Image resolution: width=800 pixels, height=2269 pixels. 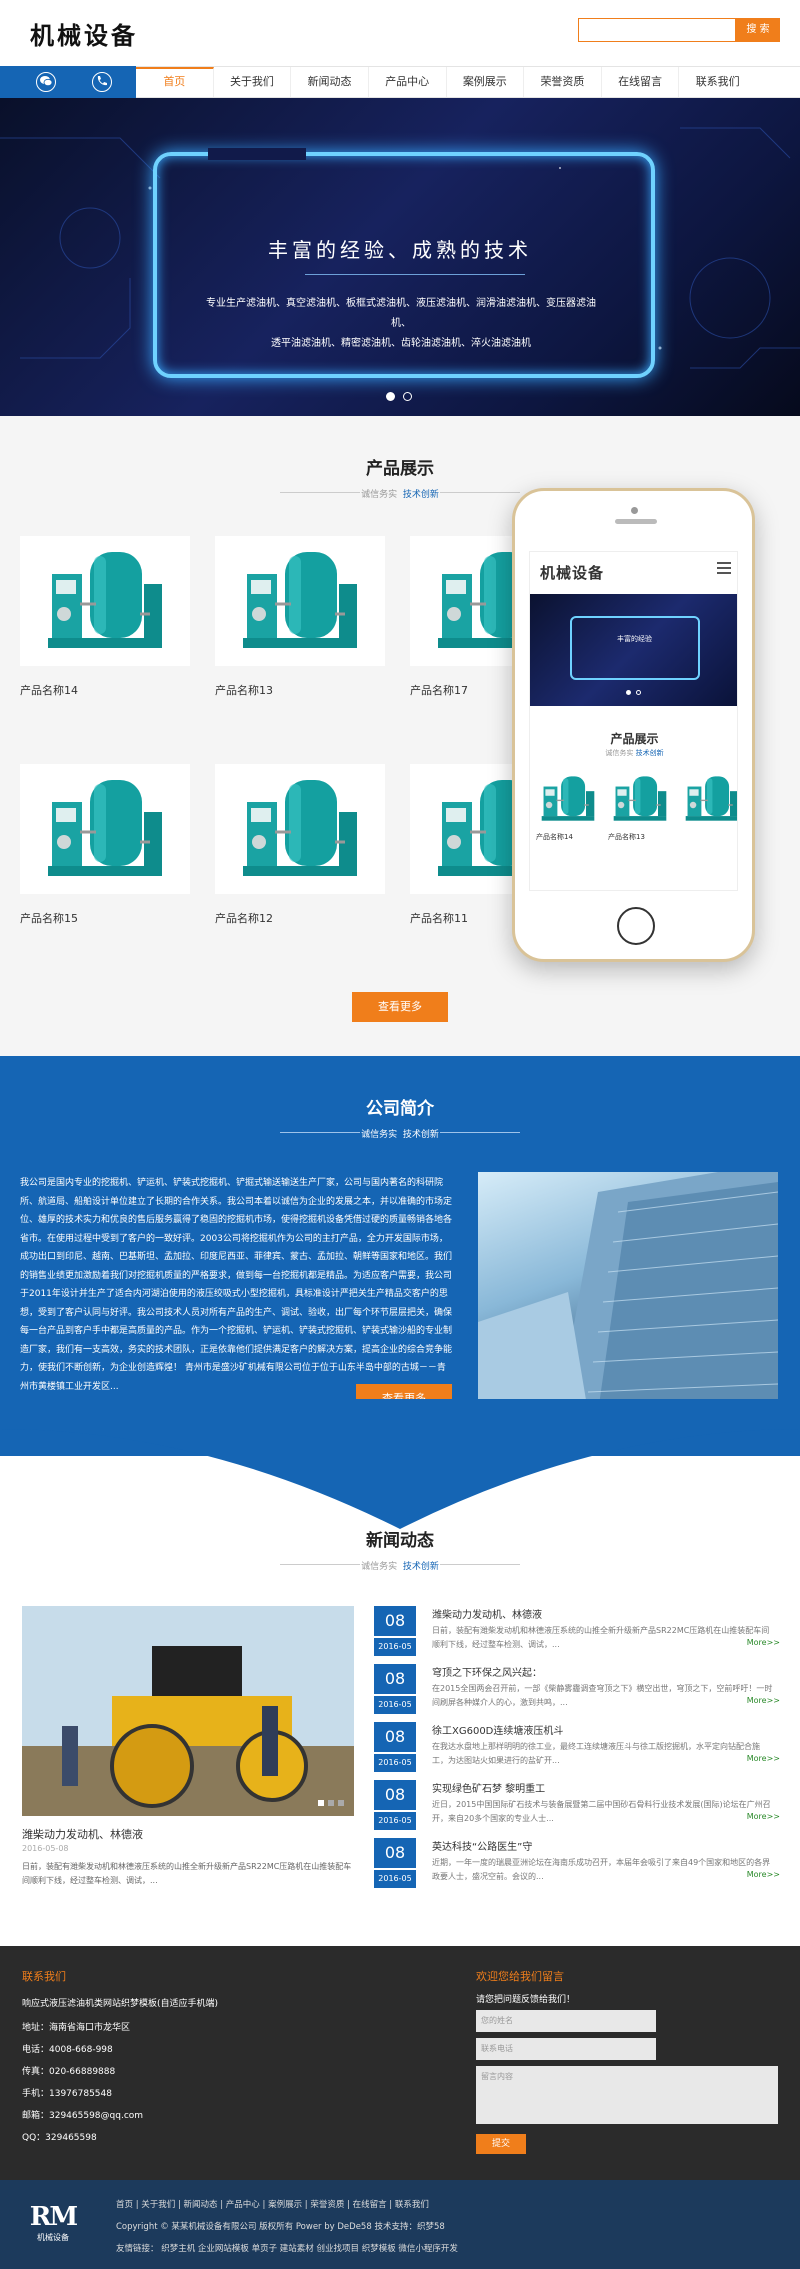 I want to click on phone-input: 联系电话, so click(x=566, y=2049).